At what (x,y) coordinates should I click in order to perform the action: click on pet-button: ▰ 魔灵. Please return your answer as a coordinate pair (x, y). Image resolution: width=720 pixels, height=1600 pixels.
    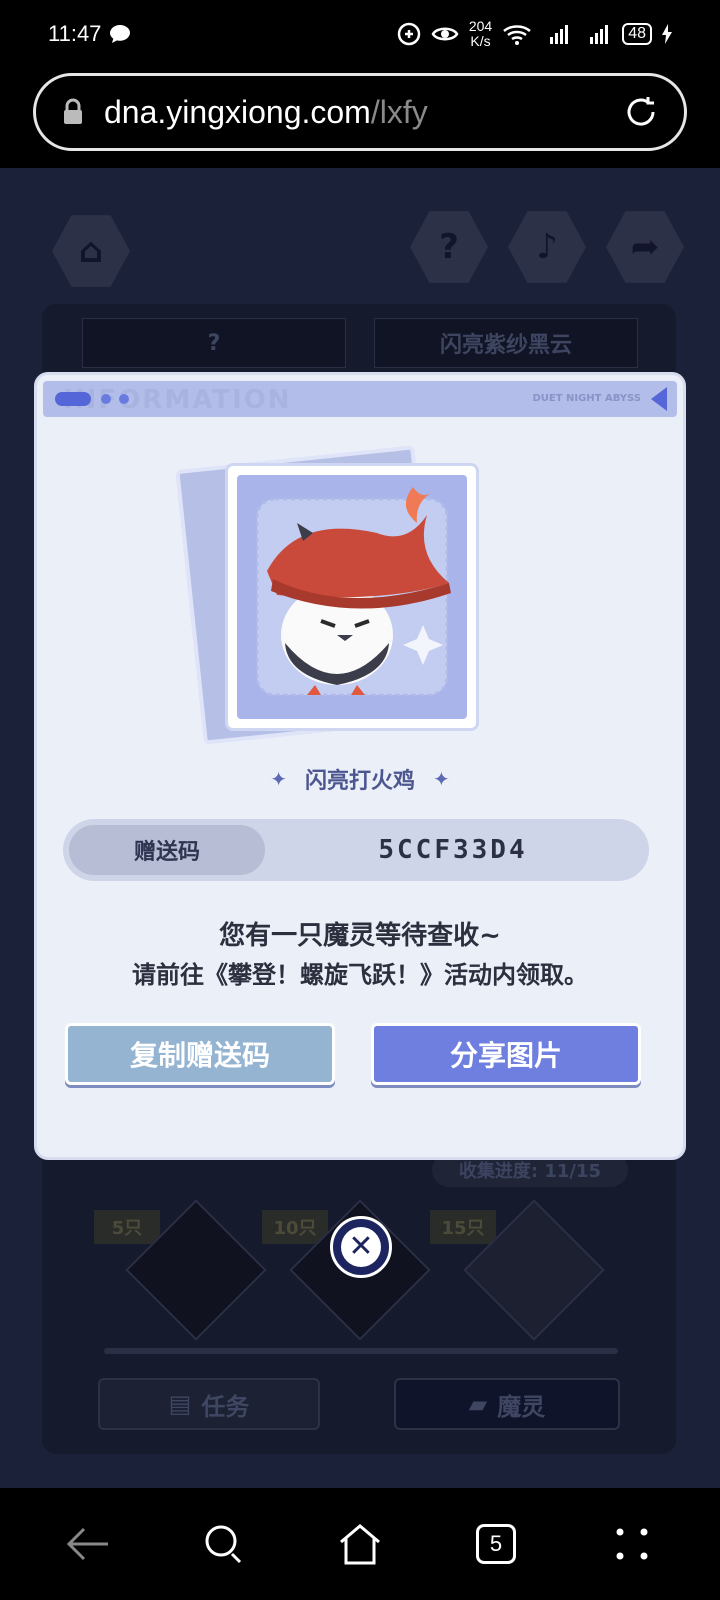
    Looking at the image, I should click on (507, 1404).